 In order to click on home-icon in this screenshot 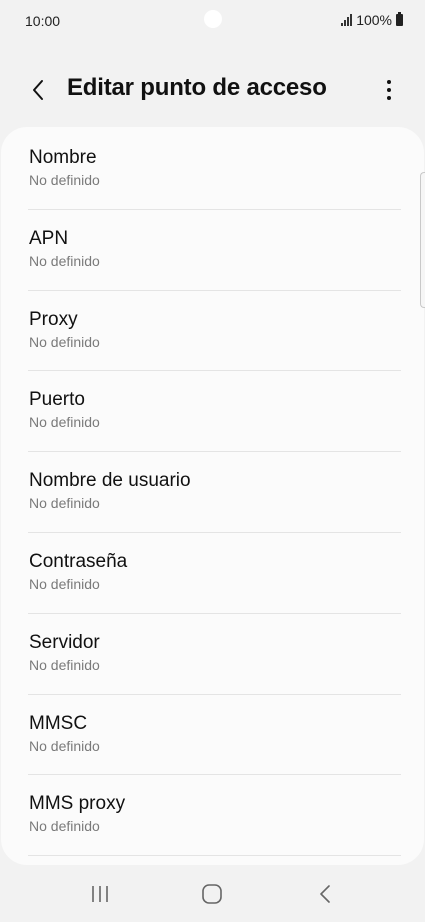, I will do `click(212, 894)`.